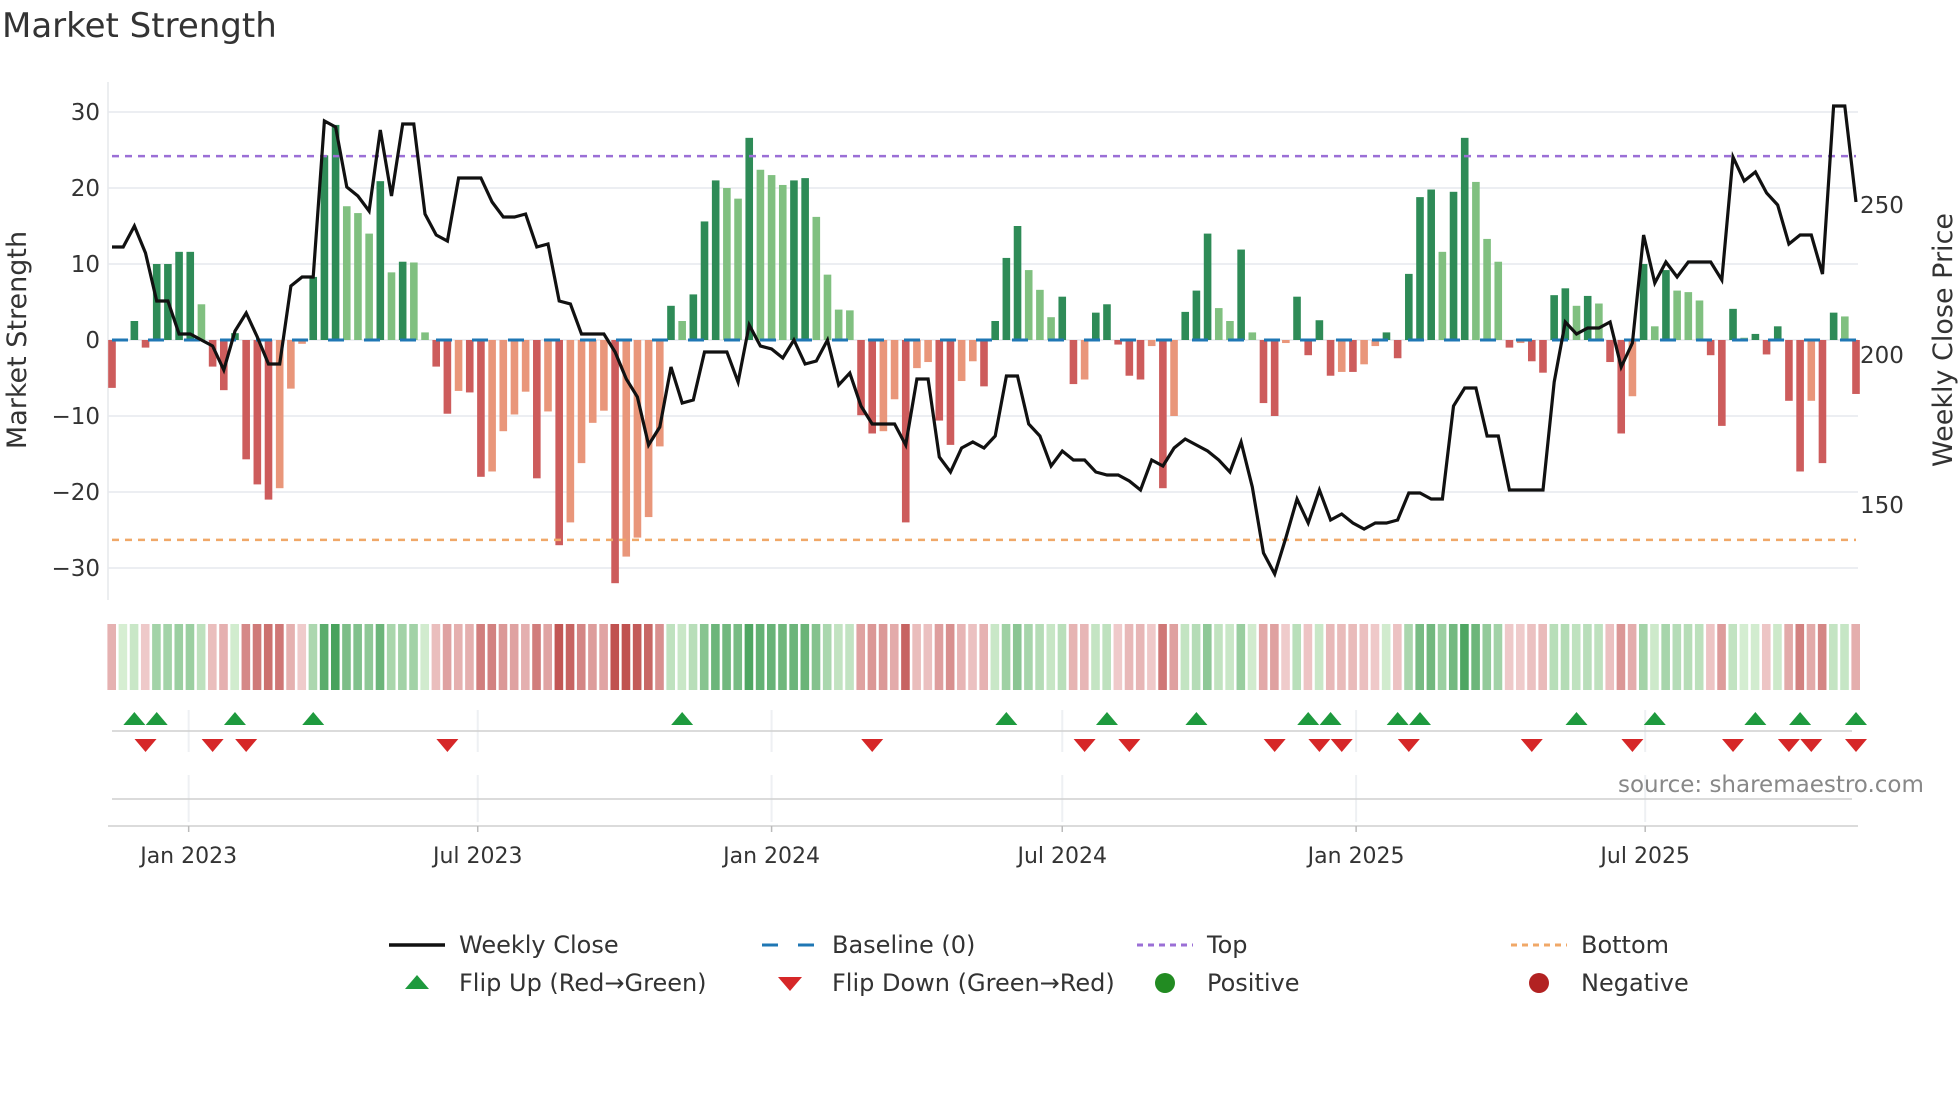 Image resolution: width=1960 pixels, height=1102 pixels. Describe the element at coordinates (1882, 206) in the screenshot. I see `y2-tick-label: 250` at that location.